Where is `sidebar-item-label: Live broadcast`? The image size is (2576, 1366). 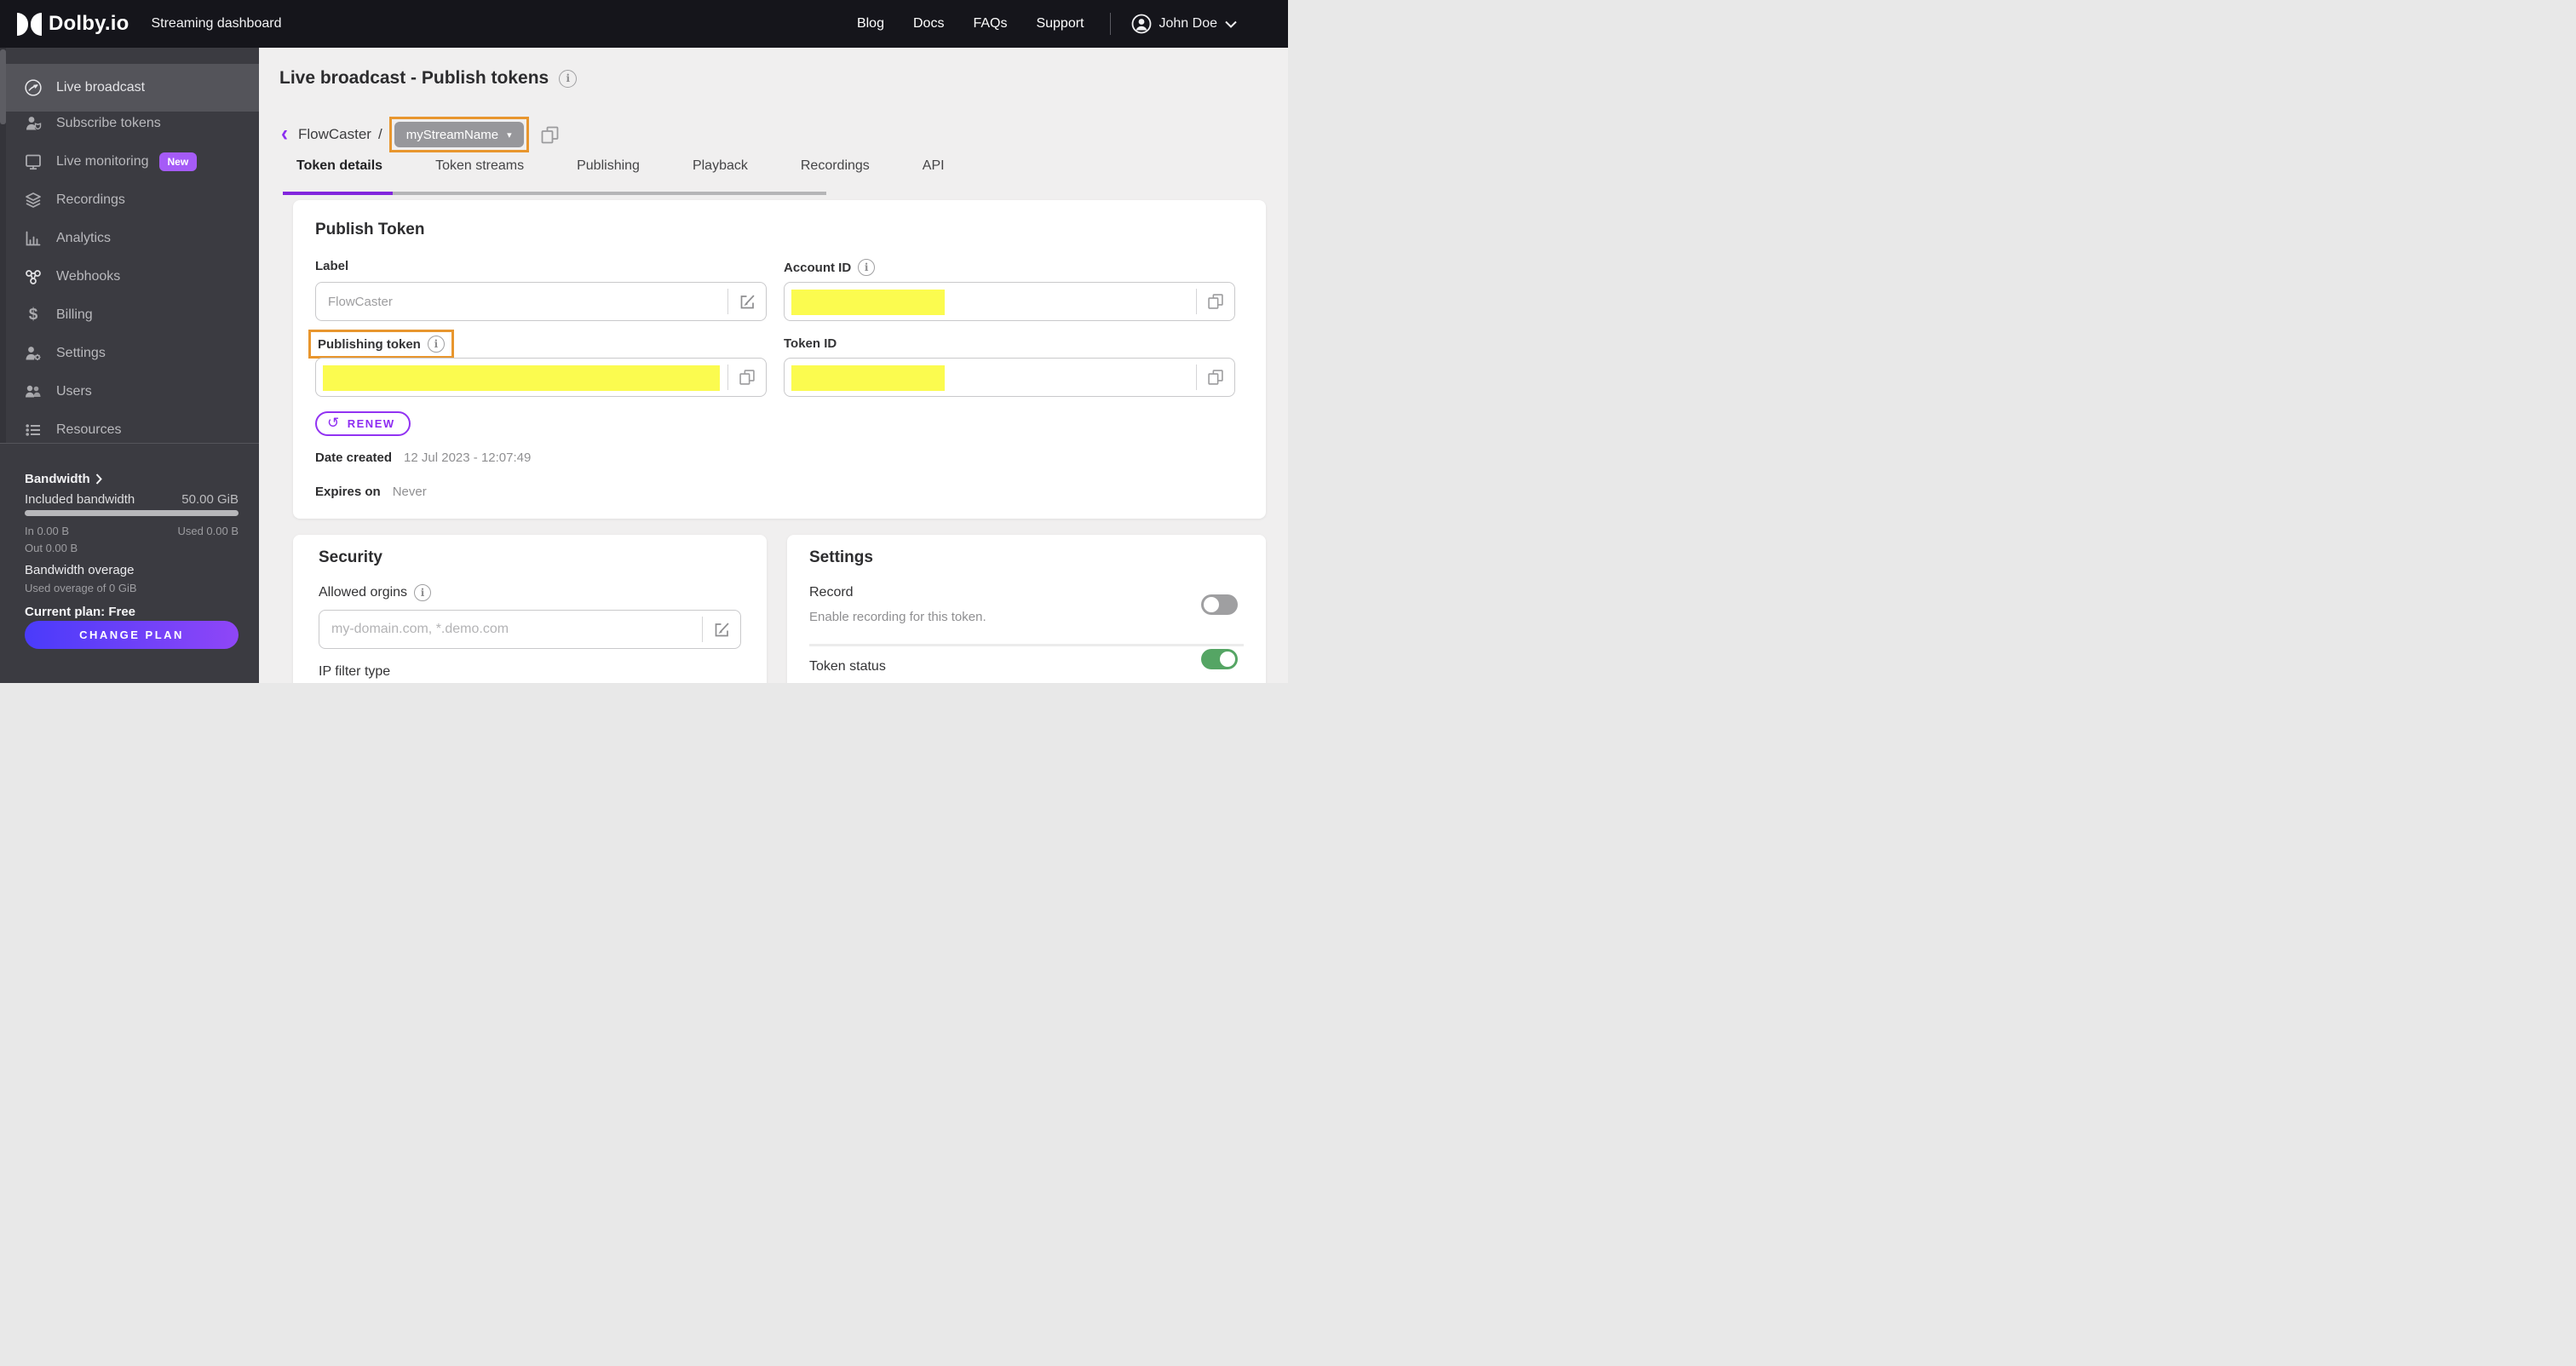
sidebar-item-label: Live broadcast is located at coordinates (101, 88).